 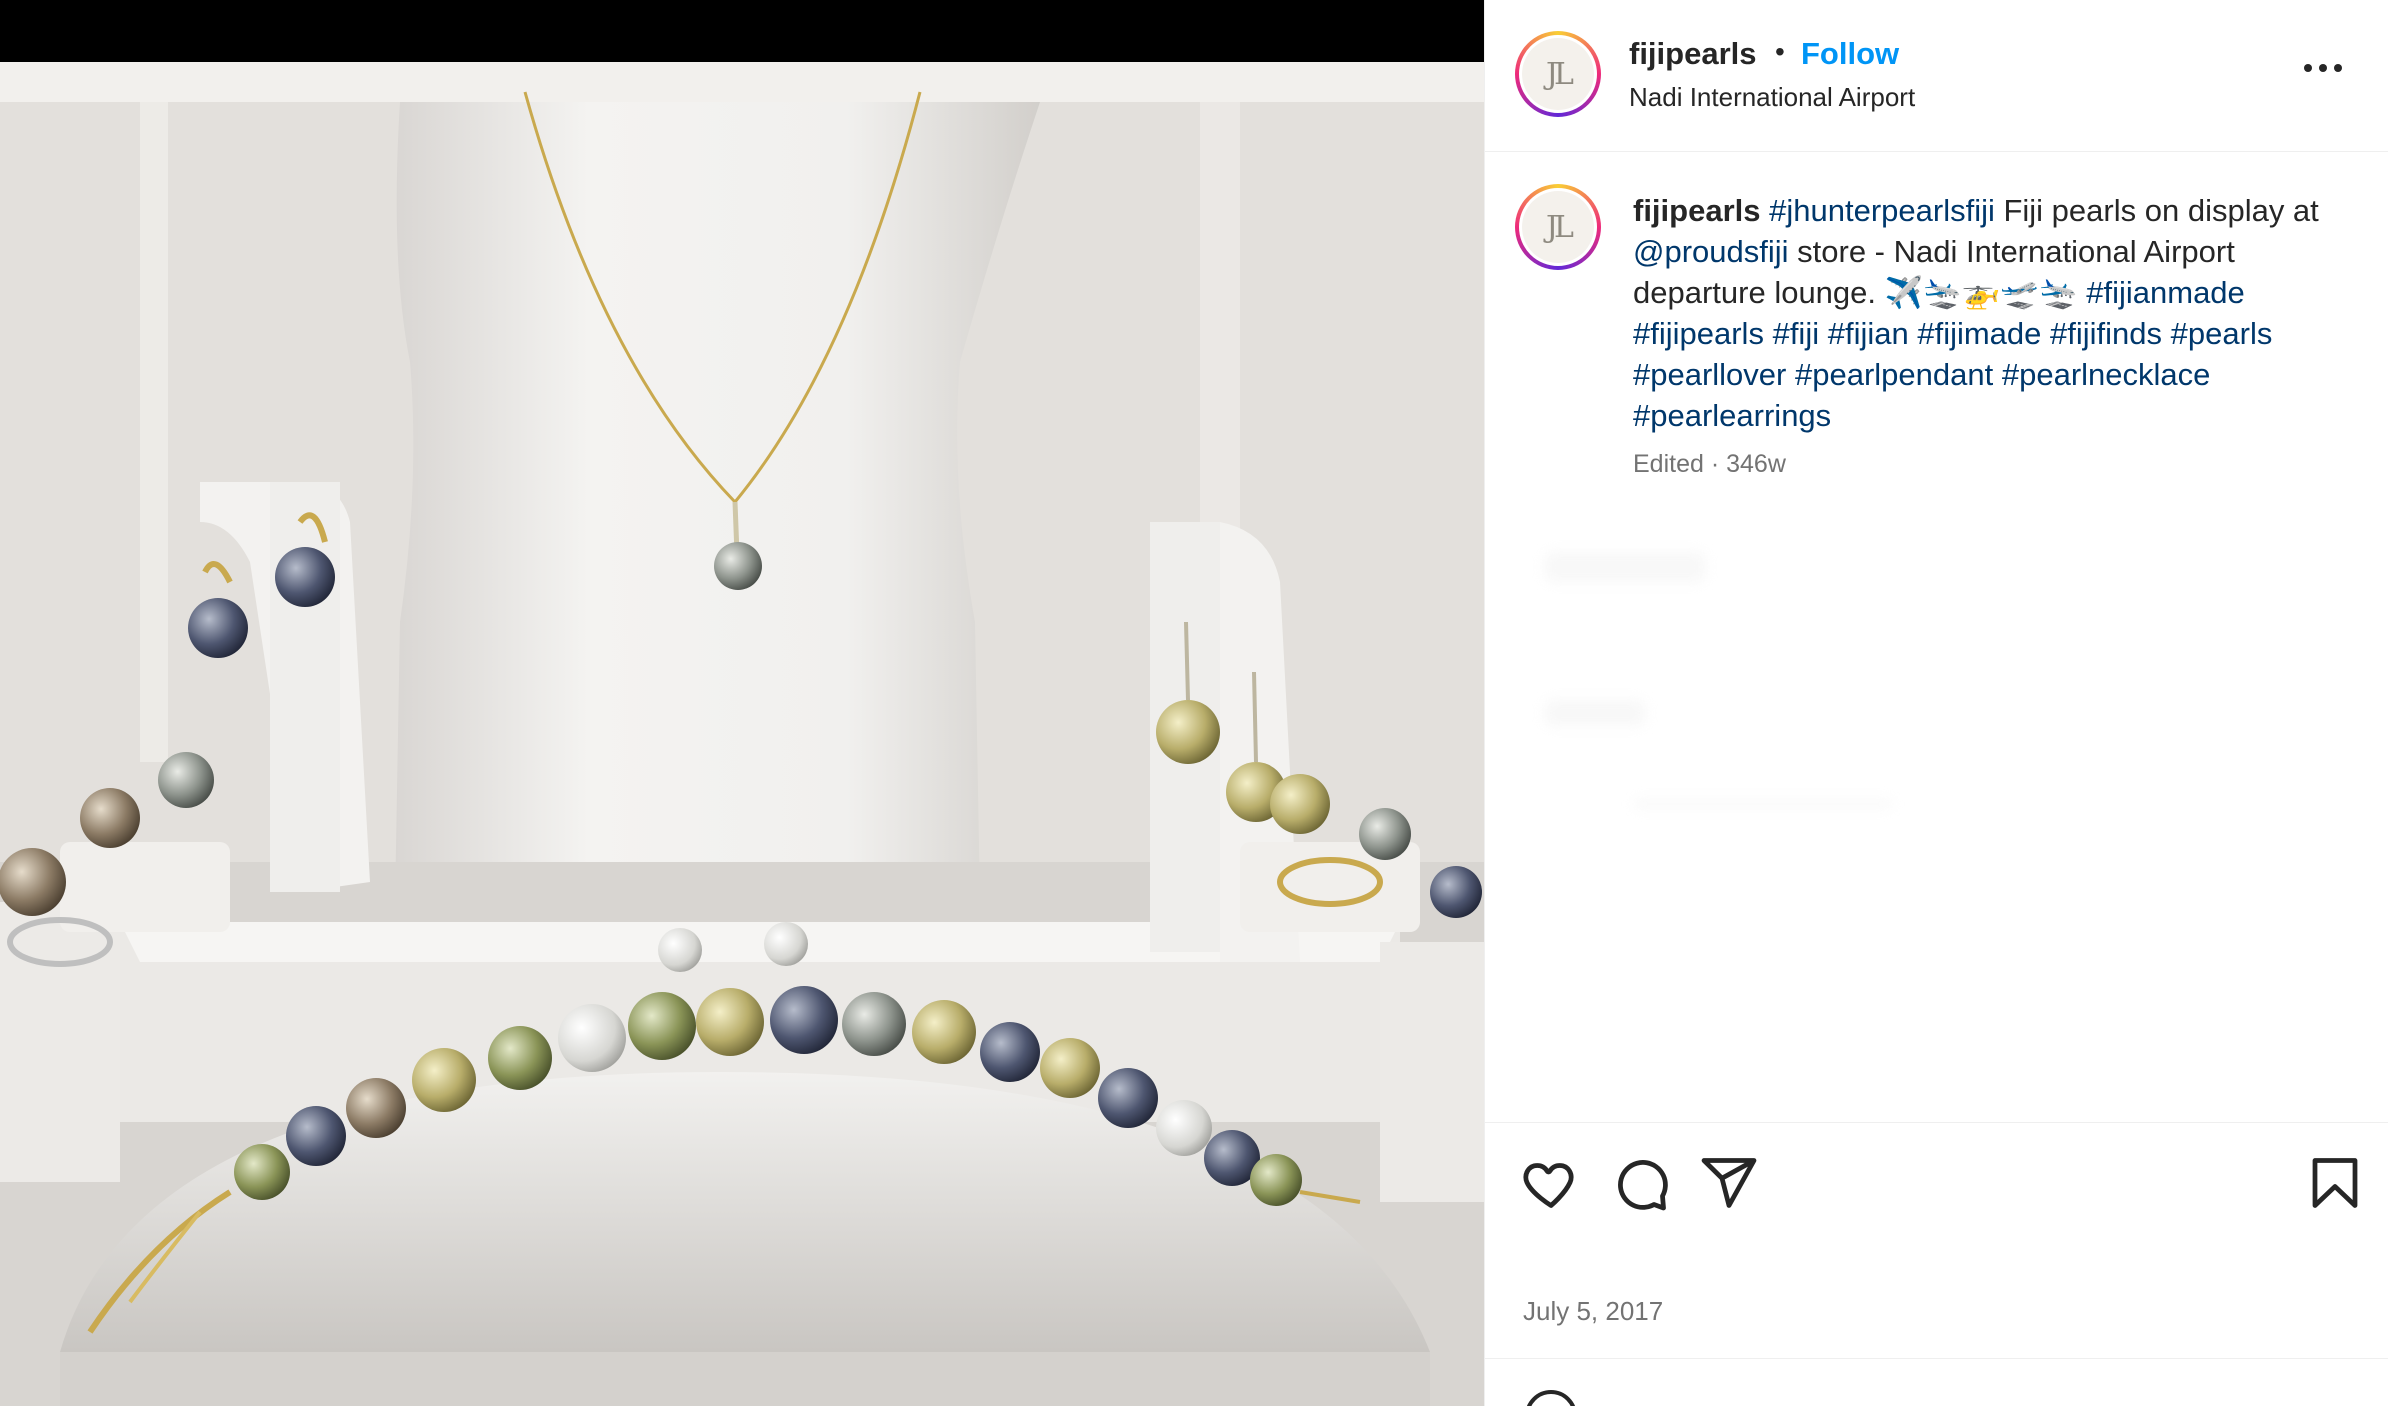 What do you see at coordinates (1882, 210) in the screenshot?
I see `hashtag-link: #jhunterpearlsfiji` at bounding box center [1882, 210].